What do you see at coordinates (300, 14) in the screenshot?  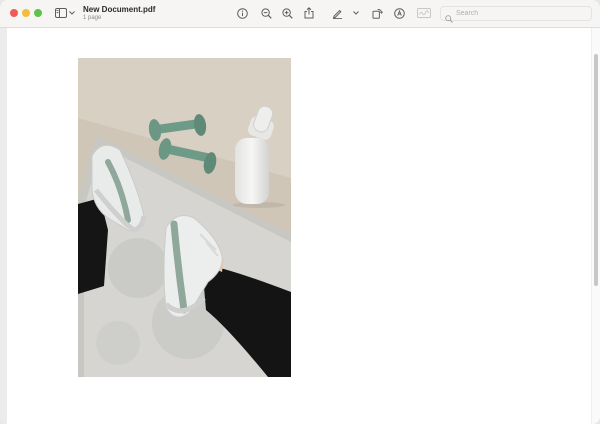 I see `toolbar: New Document.pdf 1 page` at bounding box center [300, 14].